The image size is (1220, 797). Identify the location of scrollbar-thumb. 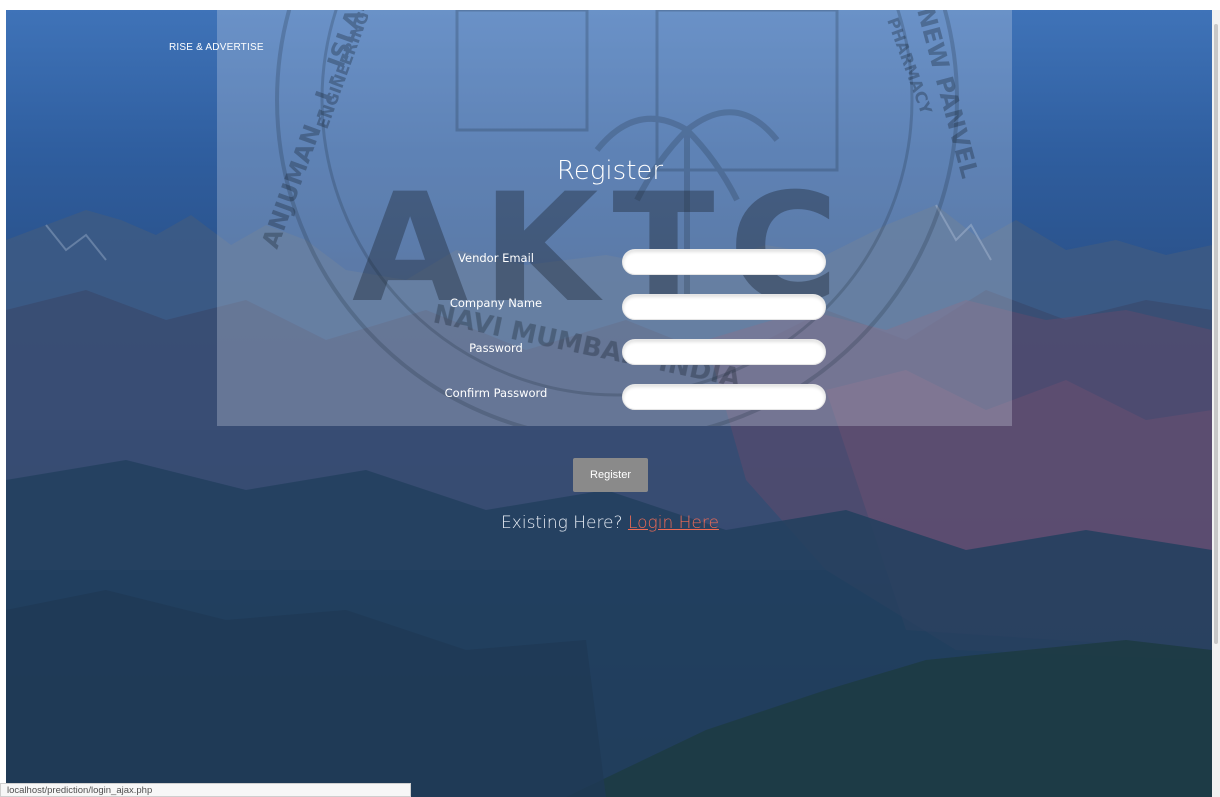
(1216, 334).